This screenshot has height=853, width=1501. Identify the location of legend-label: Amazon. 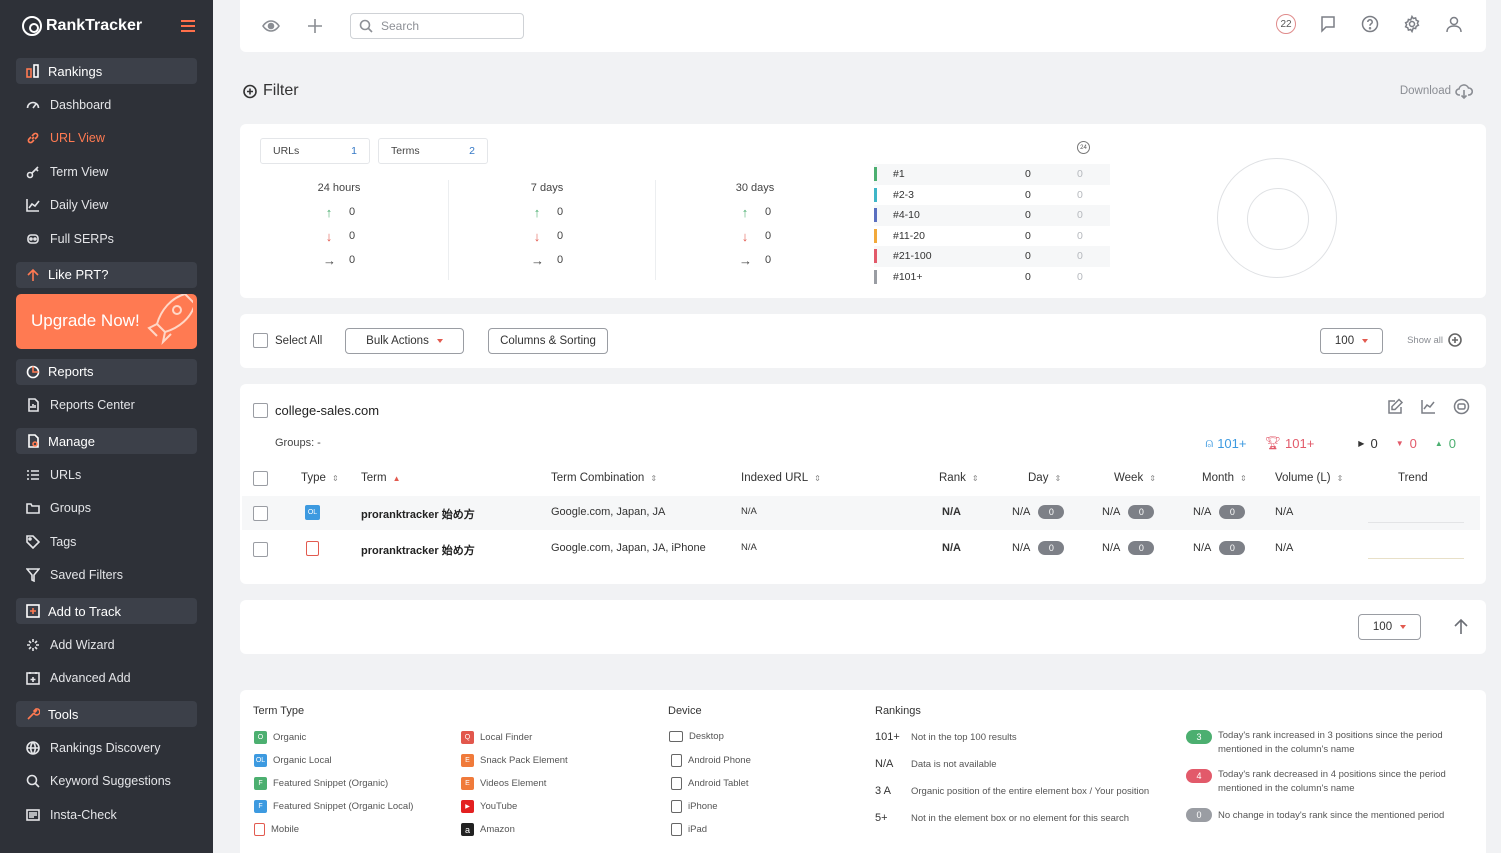
(497, 829).